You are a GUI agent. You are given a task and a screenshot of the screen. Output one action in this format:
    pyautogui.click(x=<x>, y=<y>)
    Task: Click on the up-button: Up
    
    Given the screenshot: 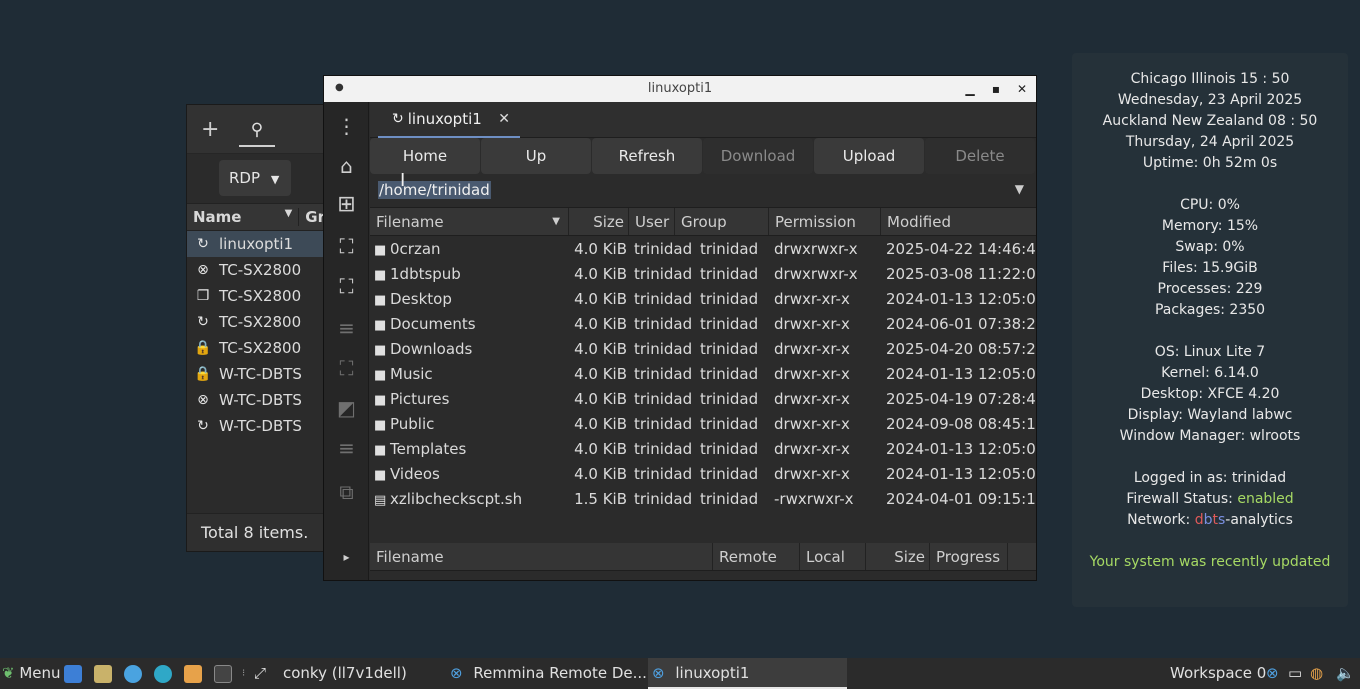 What is the action you would take?
    pyautogui.click(x=536, y=156)
    